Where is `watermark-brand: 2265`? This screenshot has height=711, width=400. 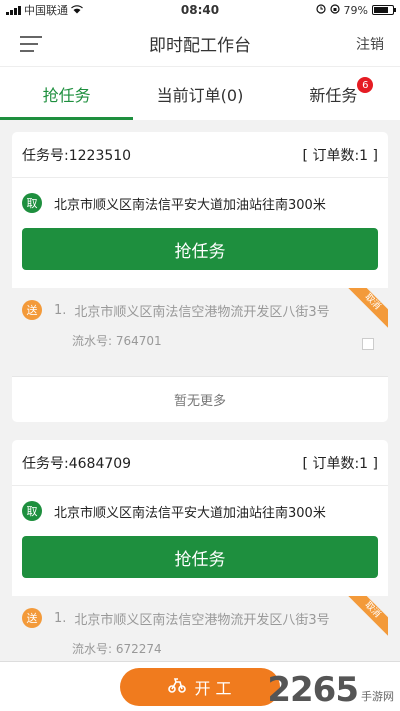
watermark-brand: 2265 is located at coordinates (313, 690).